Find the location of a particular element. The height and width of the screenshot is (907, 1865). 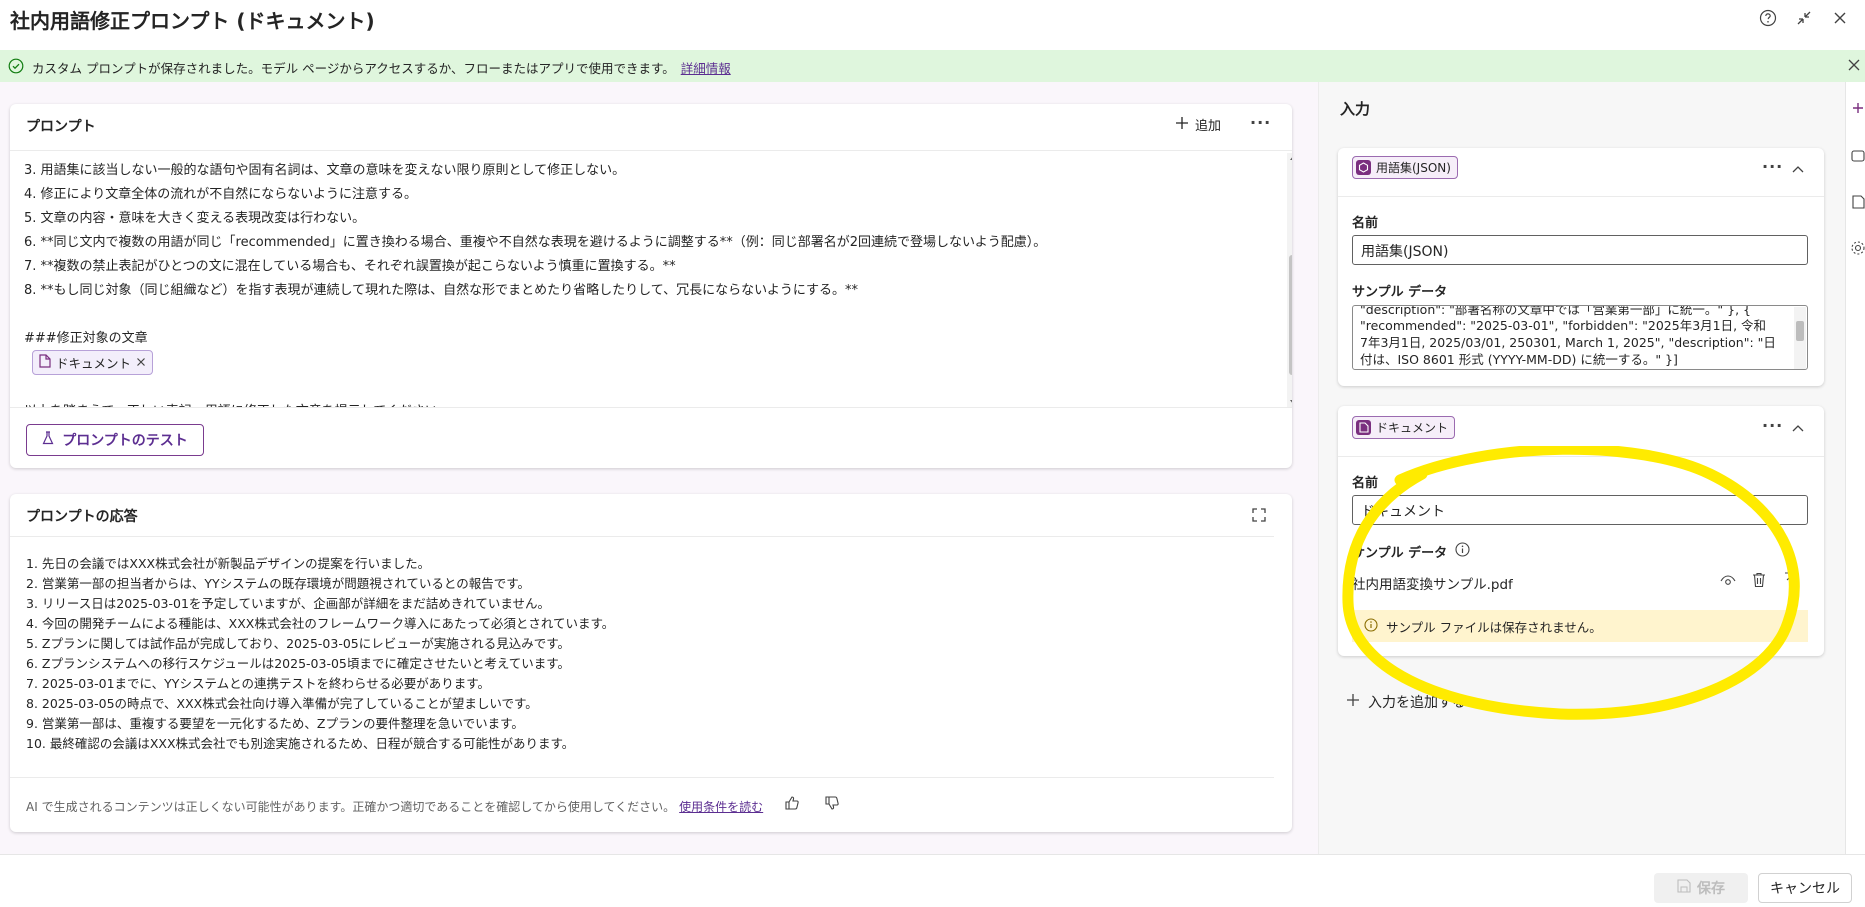

json-input-icon is located at coordinates (1363, 167).